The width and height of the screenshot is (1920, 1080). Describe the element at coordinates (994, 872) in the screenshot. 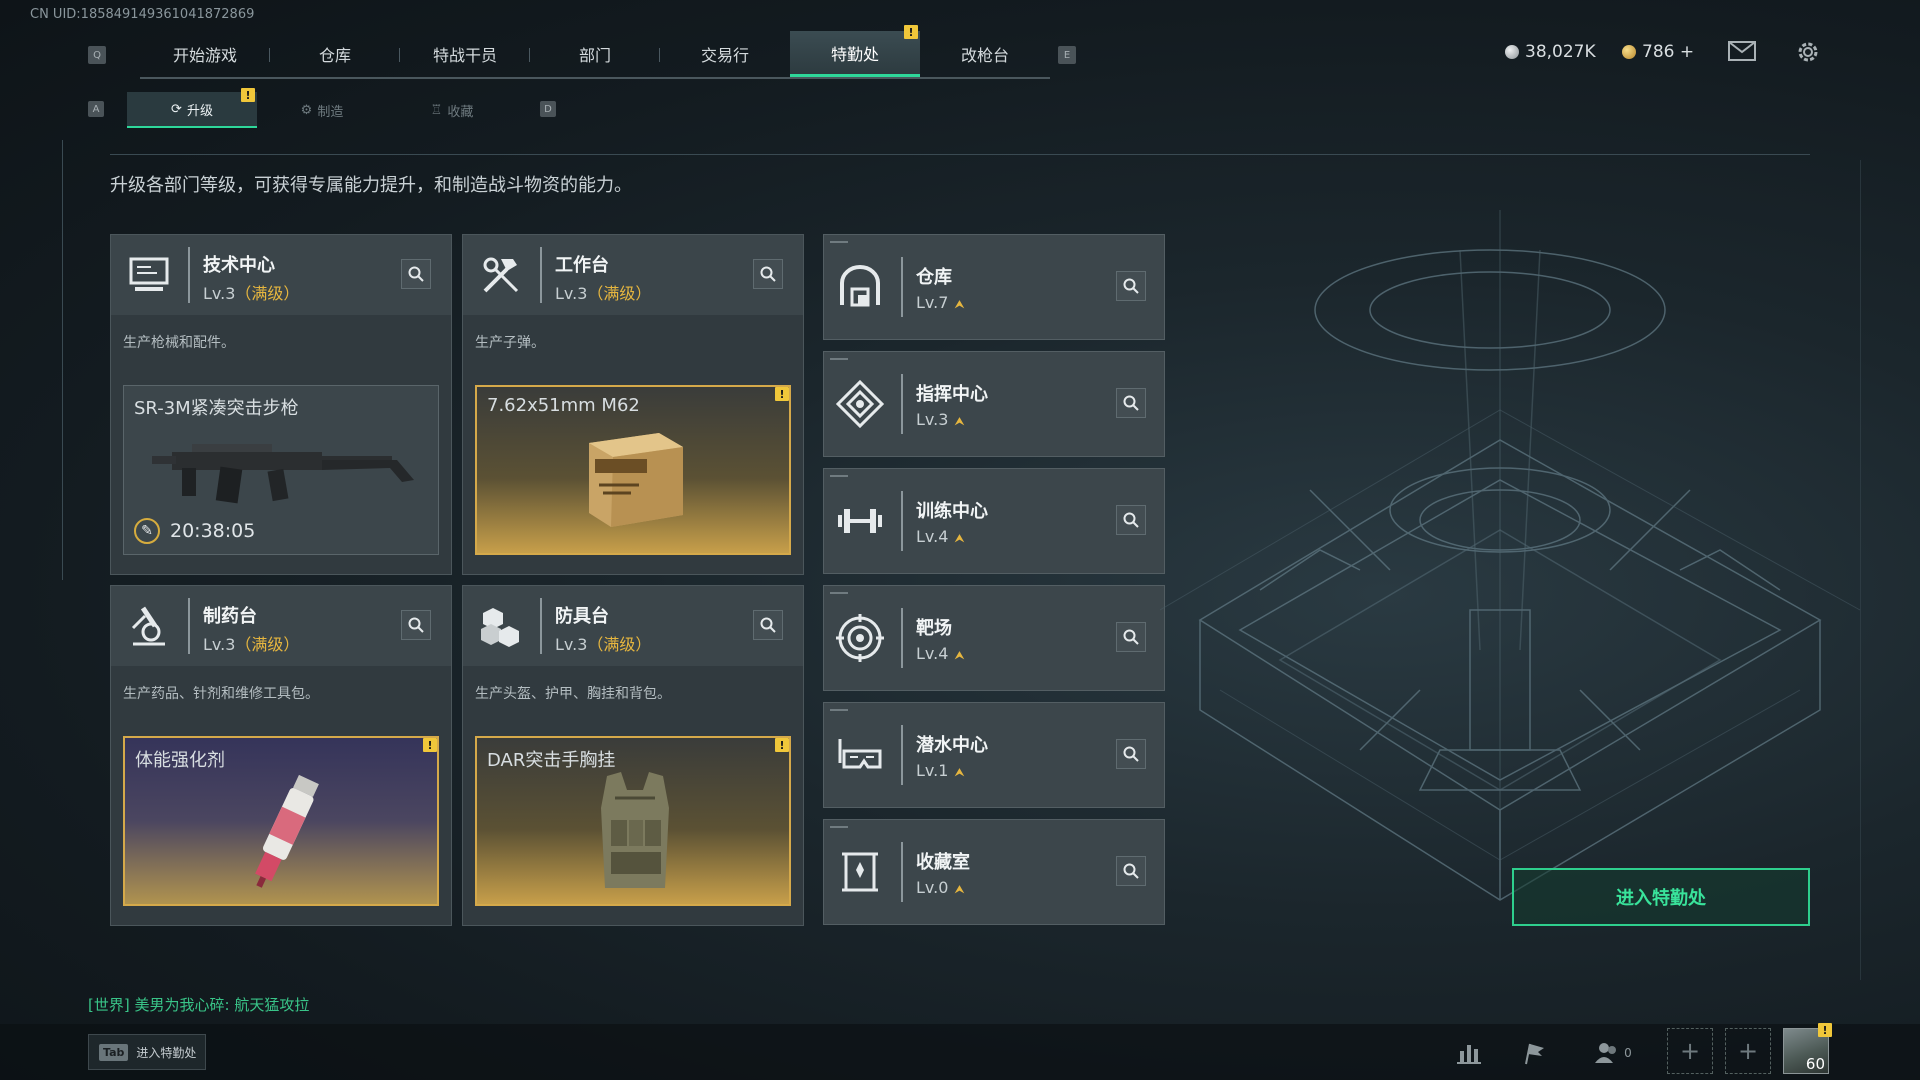

I see `facility-row-collection-room: 收藏室 Lv.0 ⮝` at that location.